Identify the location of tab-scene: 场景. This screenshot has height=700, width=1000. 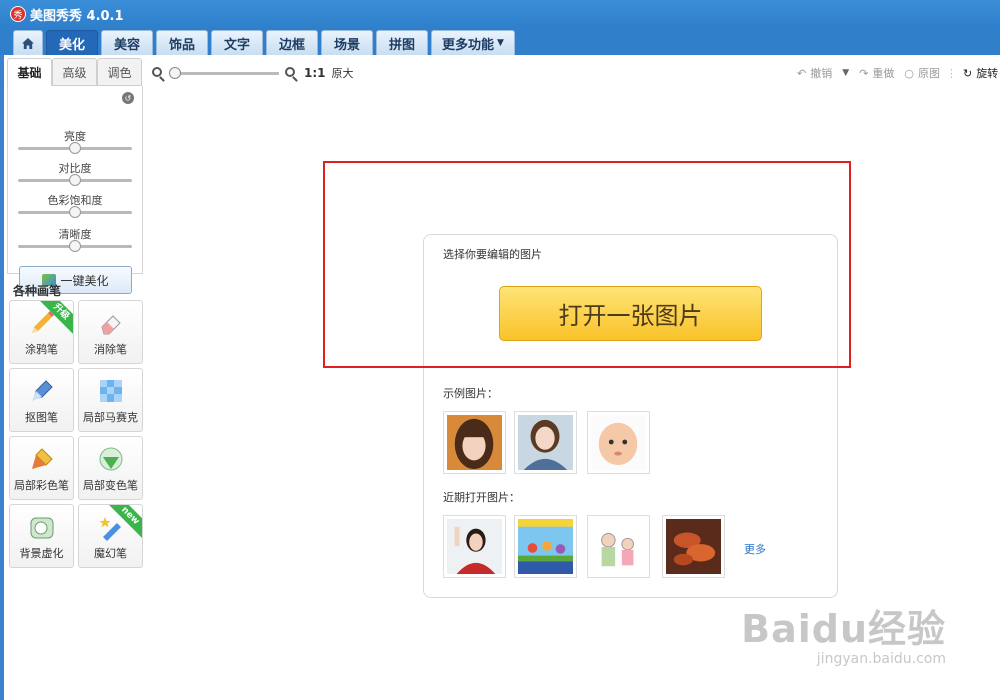
(347, 42).